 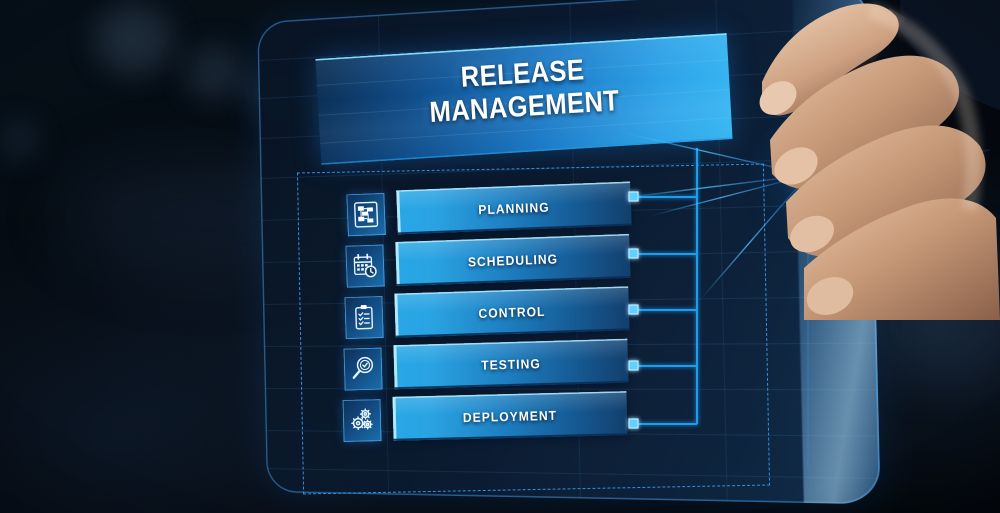 I want to click on step-bar: TESTING, so click(x=511, y=364).